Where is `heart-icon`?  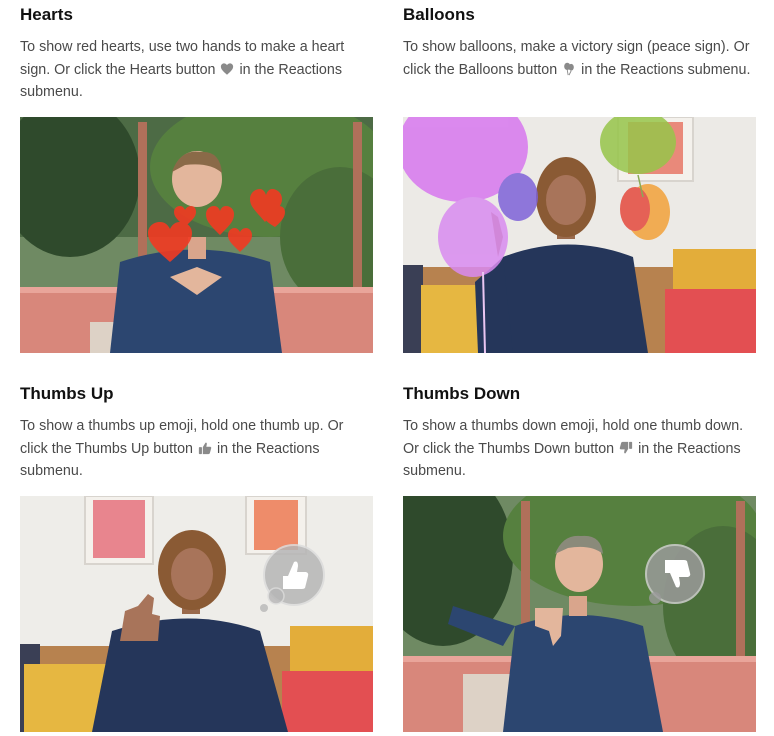
heart-icon is located at coordinates (227, 68).